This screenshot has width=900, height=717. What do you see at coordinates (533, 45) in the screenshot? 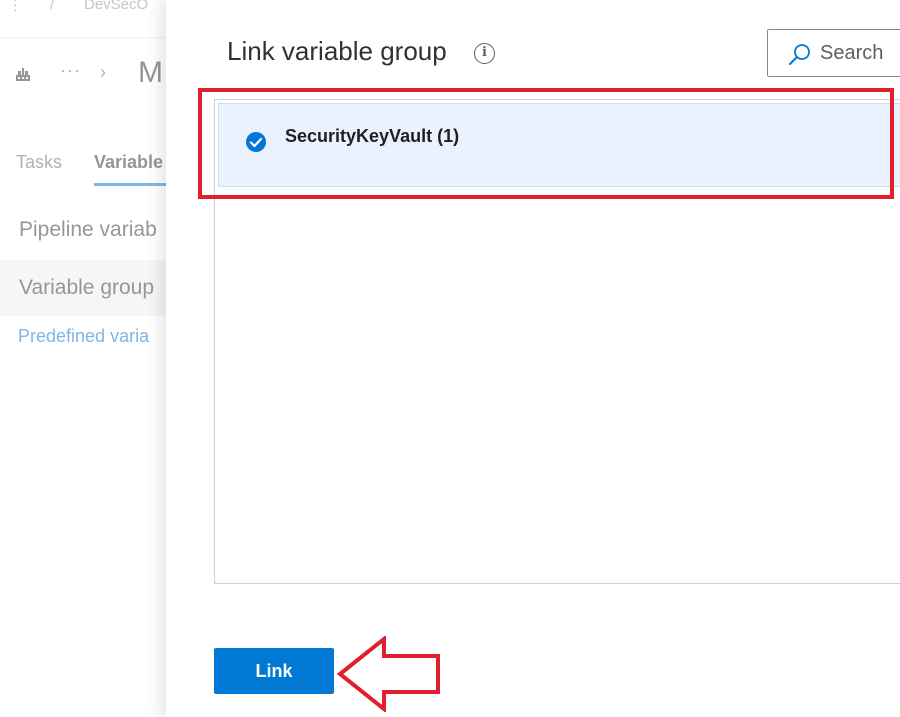
I see `panel-header: Link variable group i` at bounding box center [533, 45].